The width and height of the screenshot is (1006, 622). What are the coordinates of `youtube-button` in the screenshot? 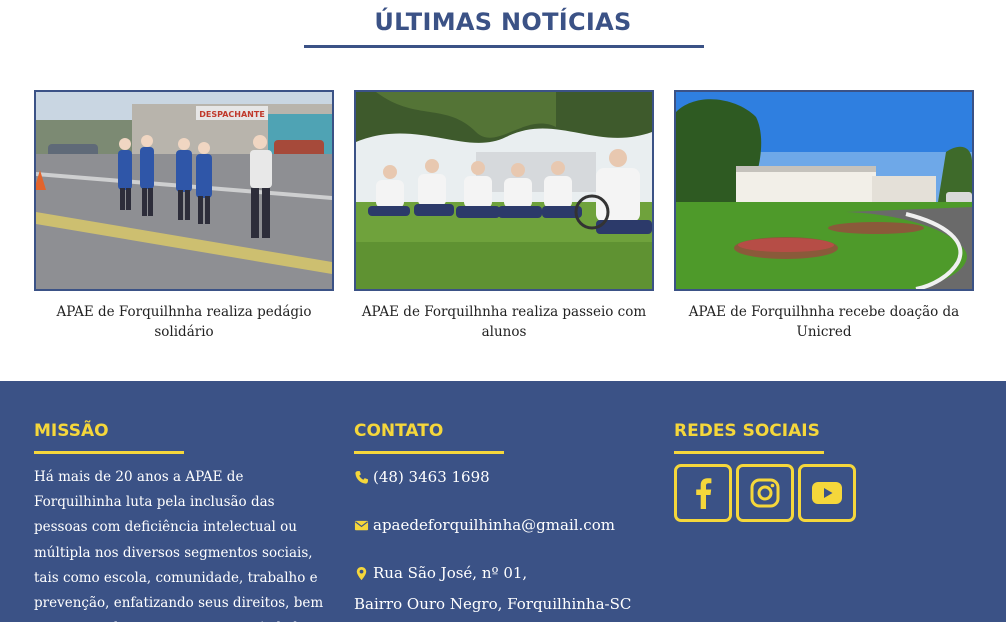 It's located at (827, 493).